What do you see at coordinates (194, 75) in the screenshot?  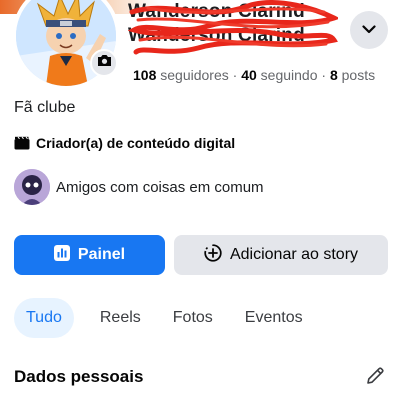 I see `followers-label: seguidores` at bounding box center [194, 75].